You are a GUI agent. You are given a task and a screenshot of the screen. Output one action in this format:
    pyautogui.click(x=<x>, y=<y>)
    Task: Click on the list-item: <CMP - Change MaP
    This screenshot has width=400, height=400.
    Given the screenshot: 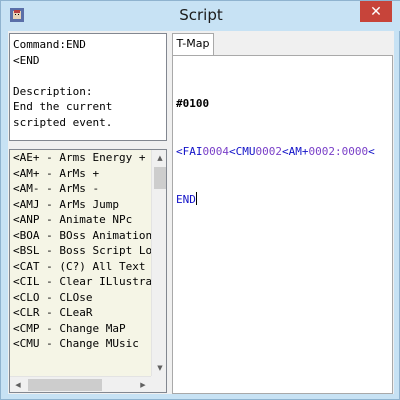 What is the action you would take?
    pyautogui.click(x=80, y=329)
    